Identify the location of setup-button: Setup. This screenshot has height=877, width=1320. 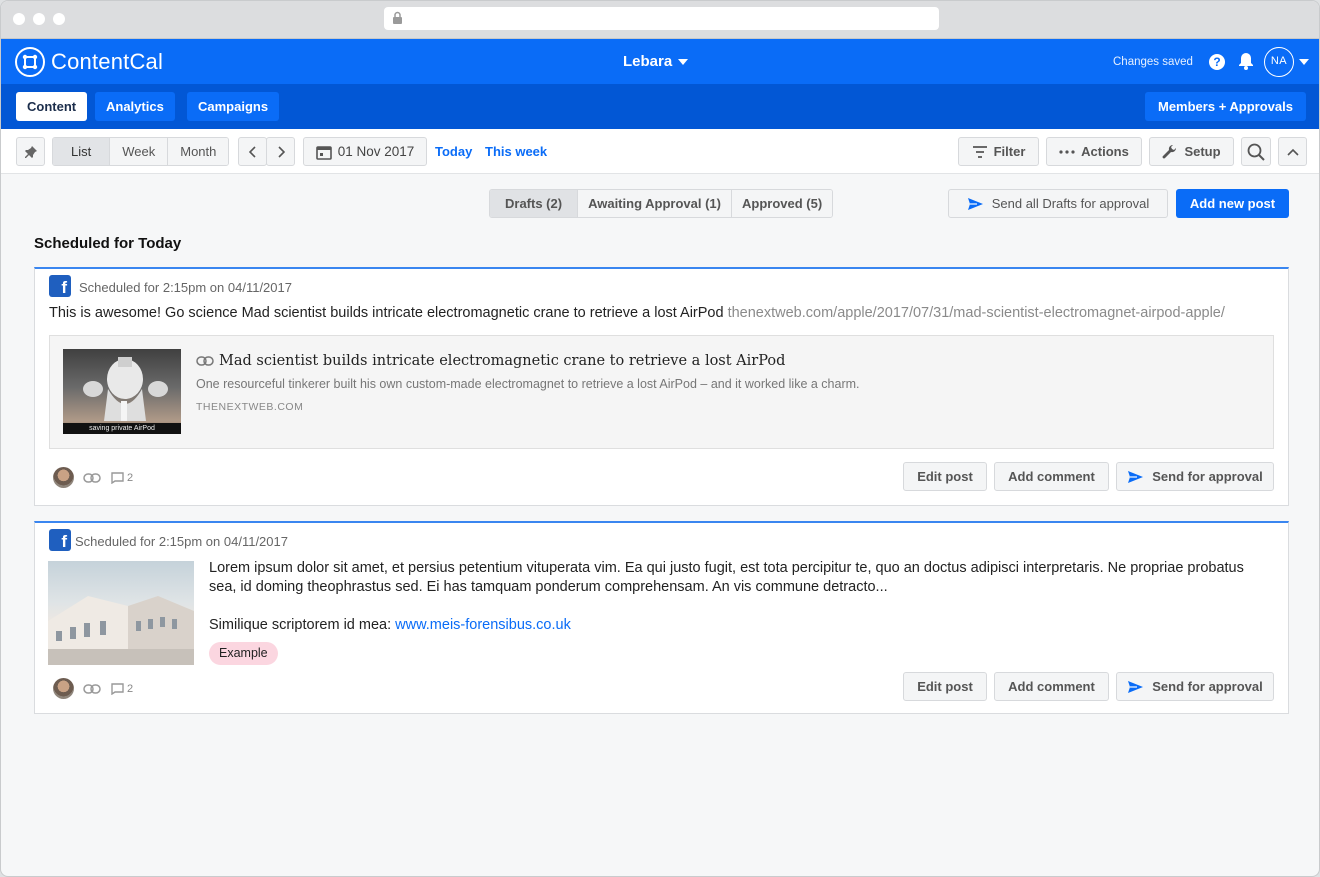
(1191, 151).